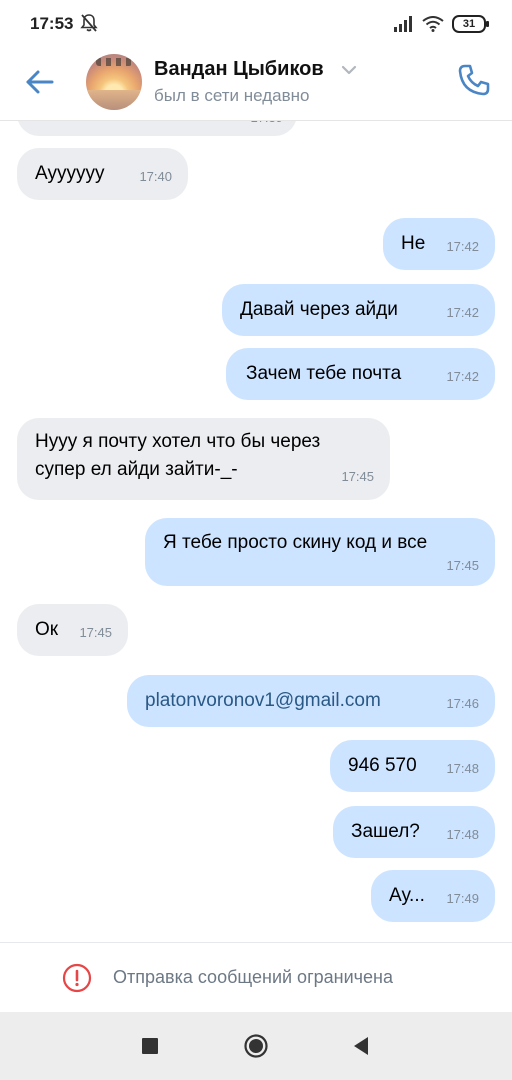  Describe the element at coordinates (40, 82) in the screenshot. I see `arrow-left-icon` at that location.